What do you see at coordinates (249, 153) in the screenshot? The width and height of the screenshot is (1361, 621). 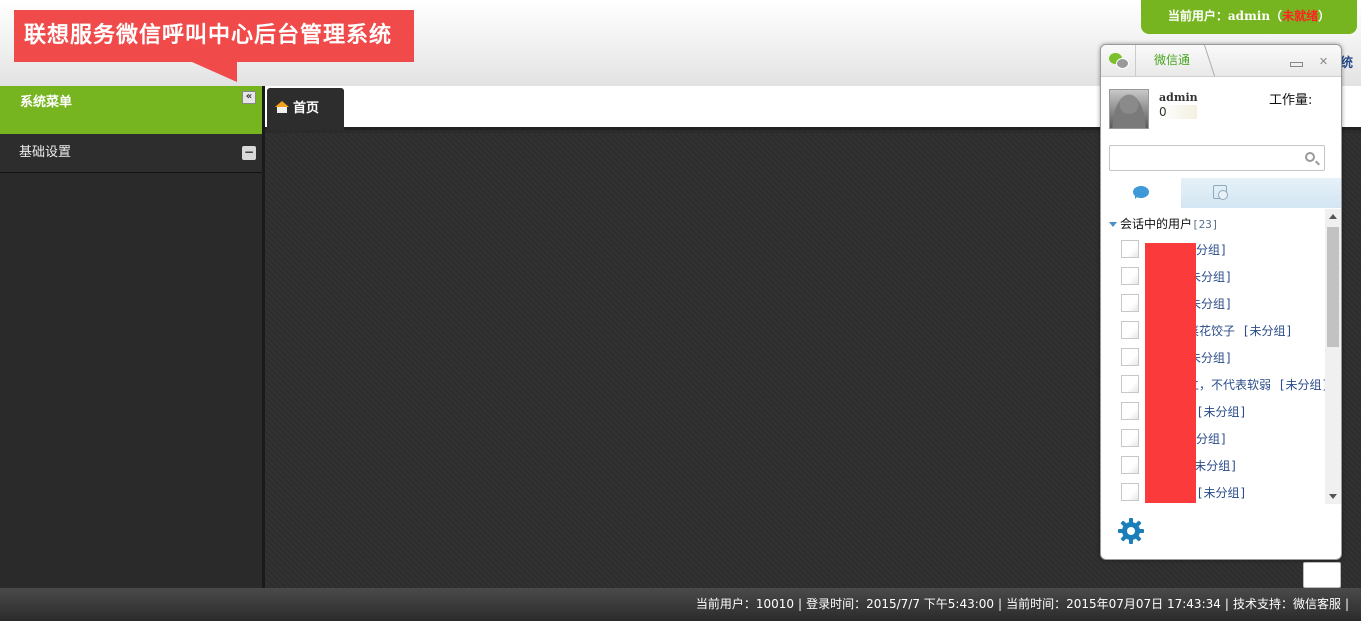 I see `collapse-group-icon: −` at bounding box center [249, 153].